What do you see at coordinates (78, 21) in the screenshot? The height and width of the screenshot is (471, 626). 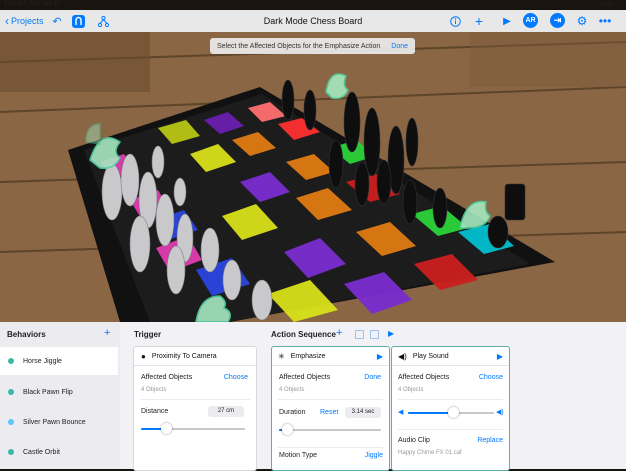 I see `anchor-icon` at bounding box center [78, 21].